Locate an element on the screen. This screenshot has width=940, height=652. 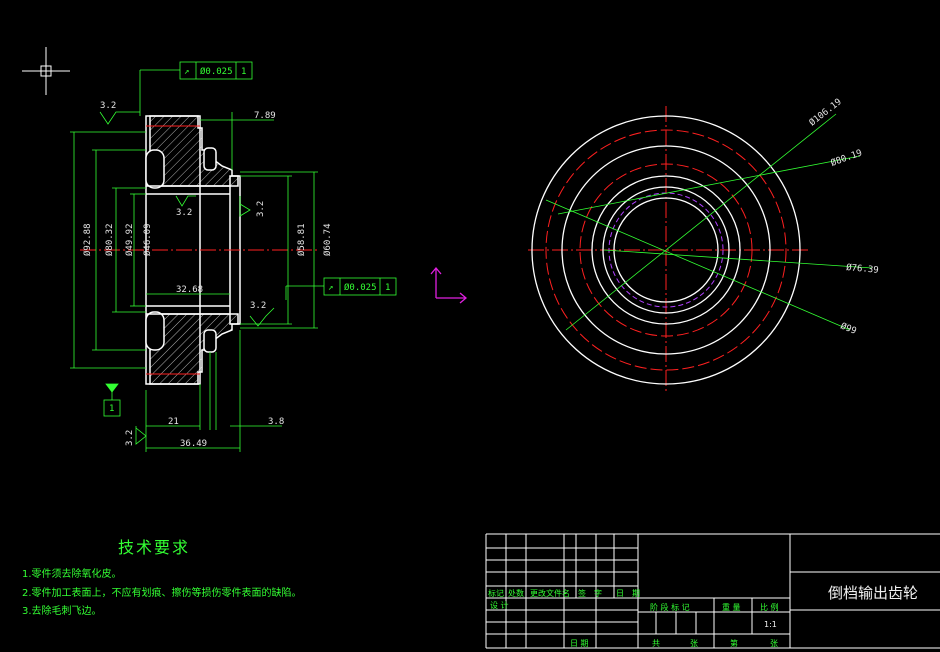
dim-circle-106: Ø106.19 is located at coordinates (825, 112).